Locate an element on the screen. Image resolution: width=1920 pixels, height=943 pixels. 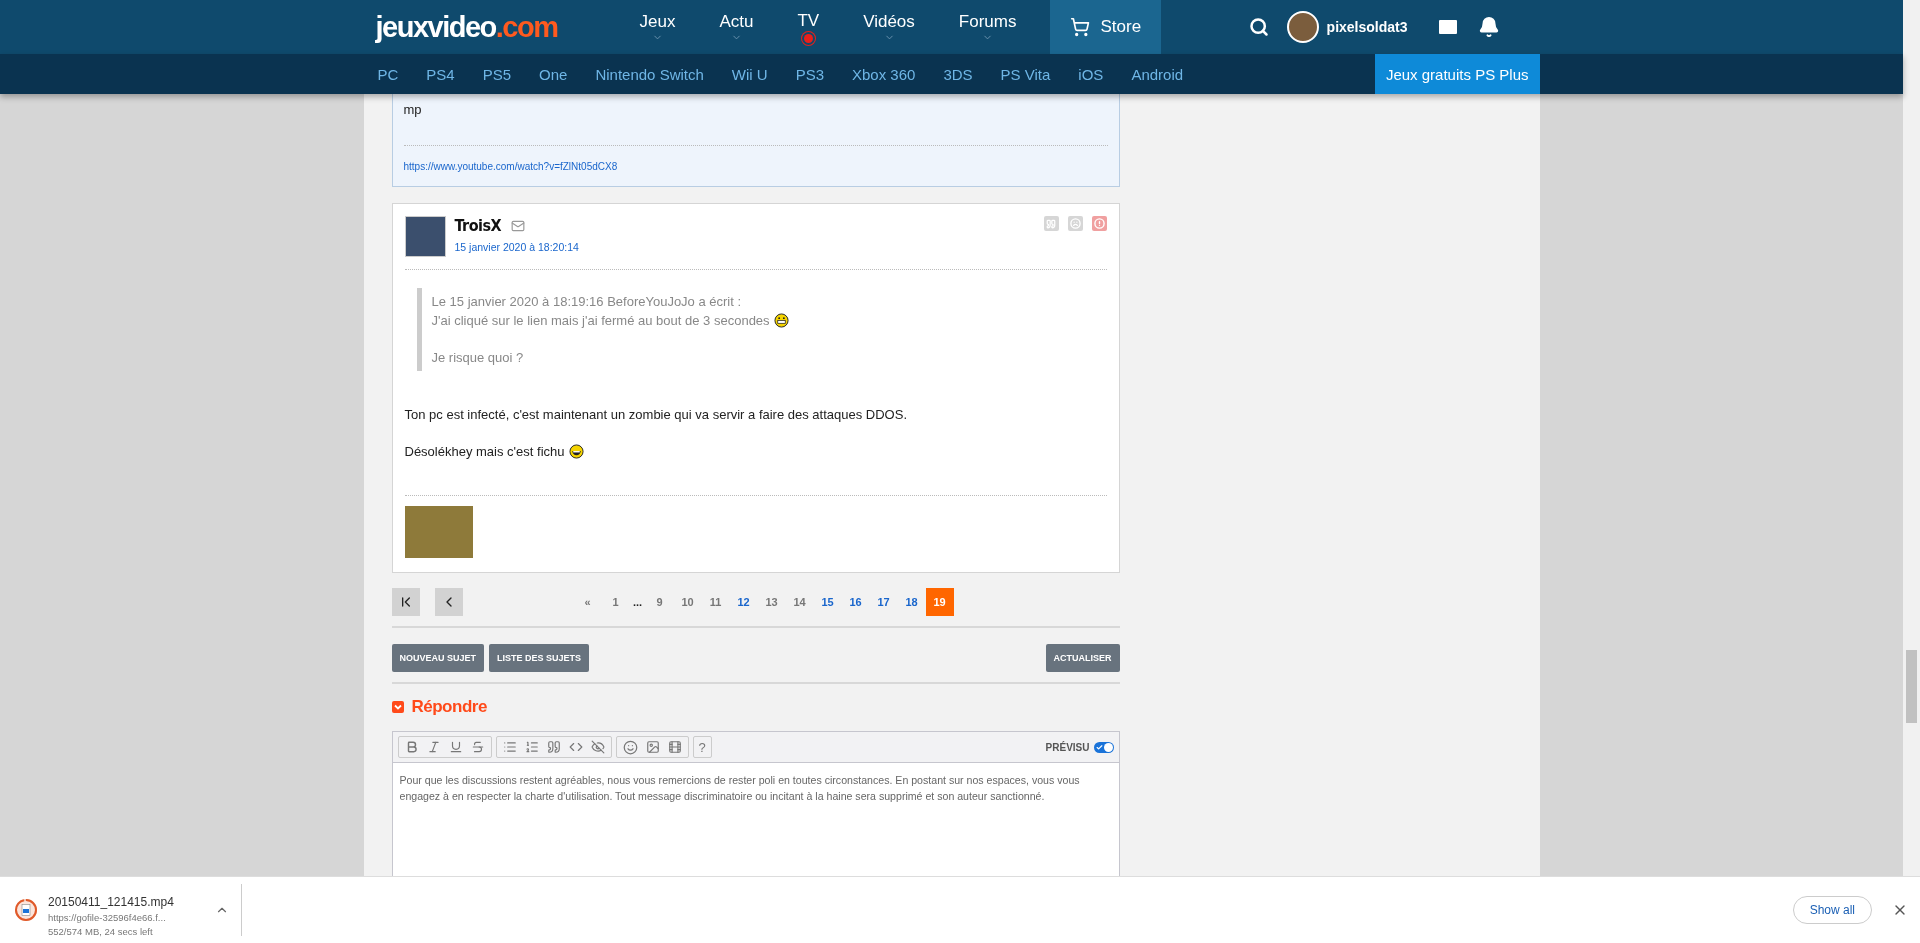
laughing-smiley-icon is located at coordinates (576, 451).